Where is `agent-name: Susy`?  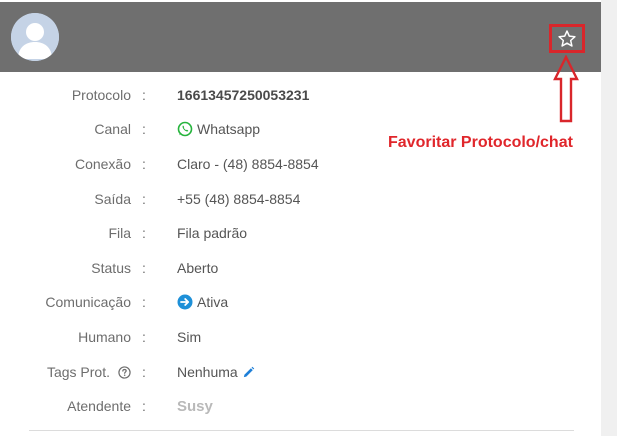 agent-name: Susy is located at coordinates (195, 406).